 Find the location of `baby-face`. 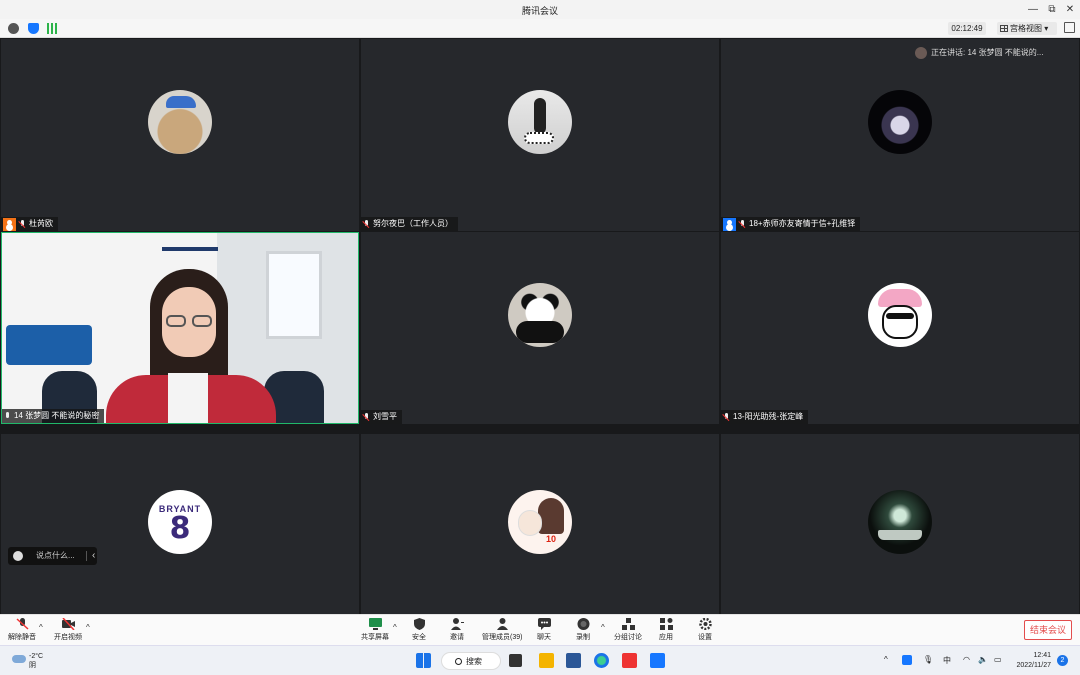

baby-face is located at coordinates (530, 523).